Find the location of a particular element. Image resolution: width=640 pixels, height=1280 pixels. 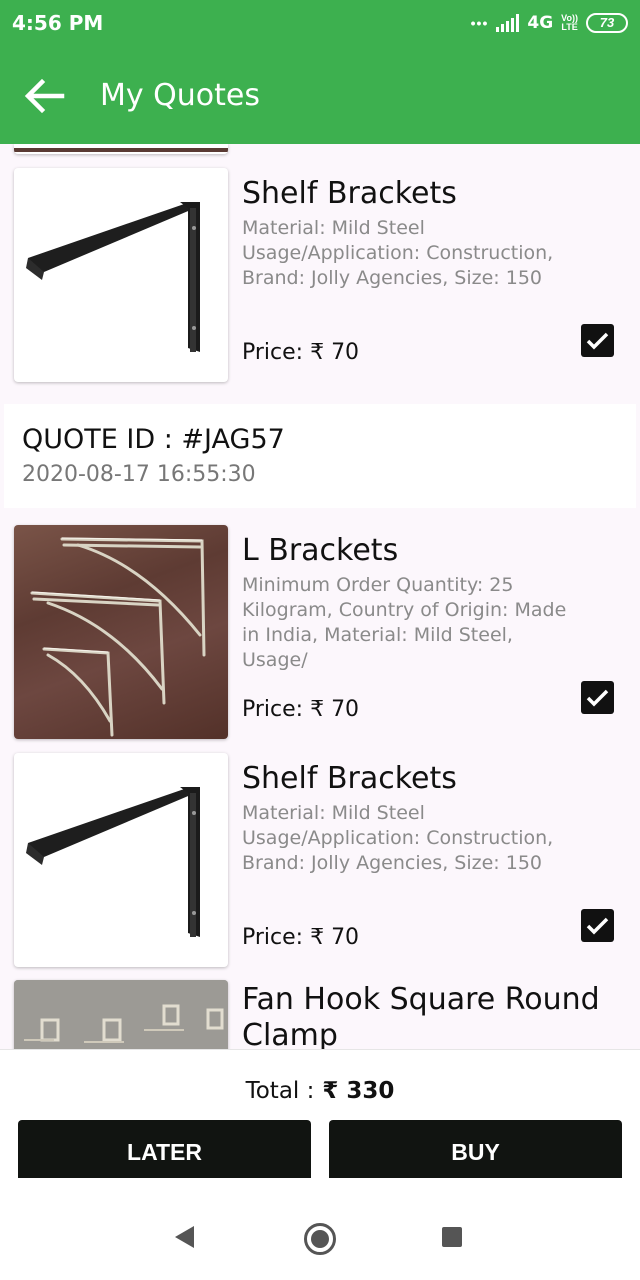

quote-header: QUOTE ID : #JAG57 2020-08-17 16:55:30 is located at coordinates (320, 456).